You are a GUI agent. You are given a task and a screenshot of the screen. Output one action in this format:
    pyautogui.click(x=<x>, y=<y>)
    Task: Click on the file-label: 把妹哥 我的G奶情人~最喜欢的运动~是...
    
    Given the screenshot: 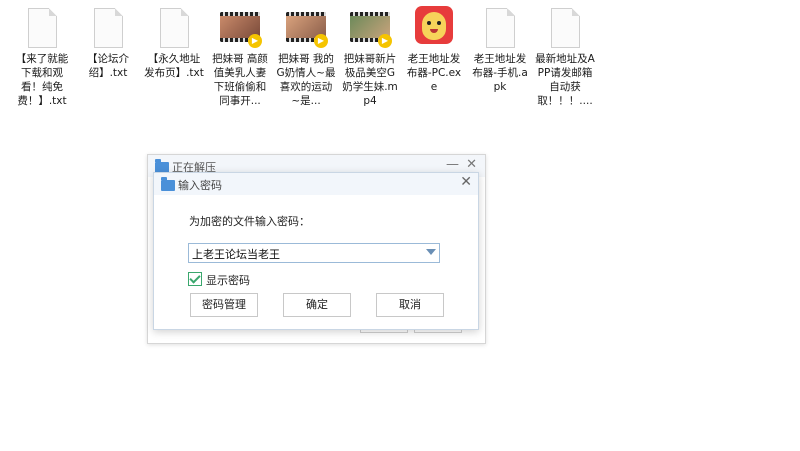 What is the action you would take?
    pyautogui.click(x=306, y=80)
    